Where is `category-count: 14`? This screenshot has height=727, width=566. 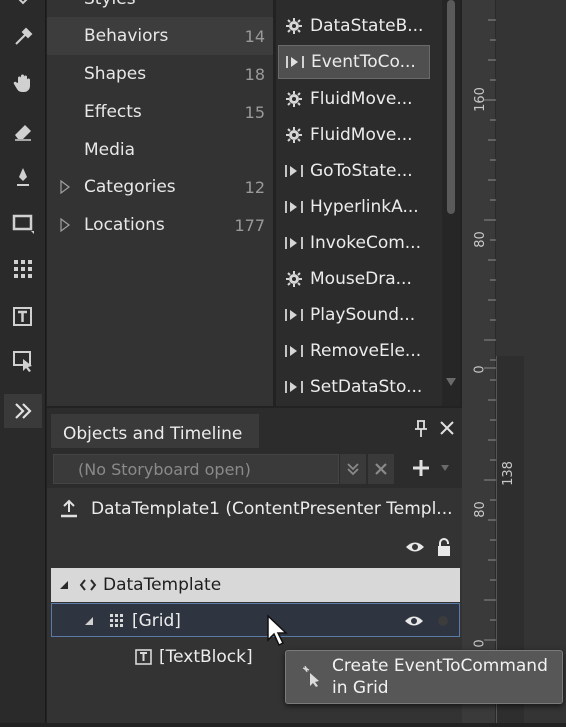
category-count: 14 is located at coordinates (254, 36).